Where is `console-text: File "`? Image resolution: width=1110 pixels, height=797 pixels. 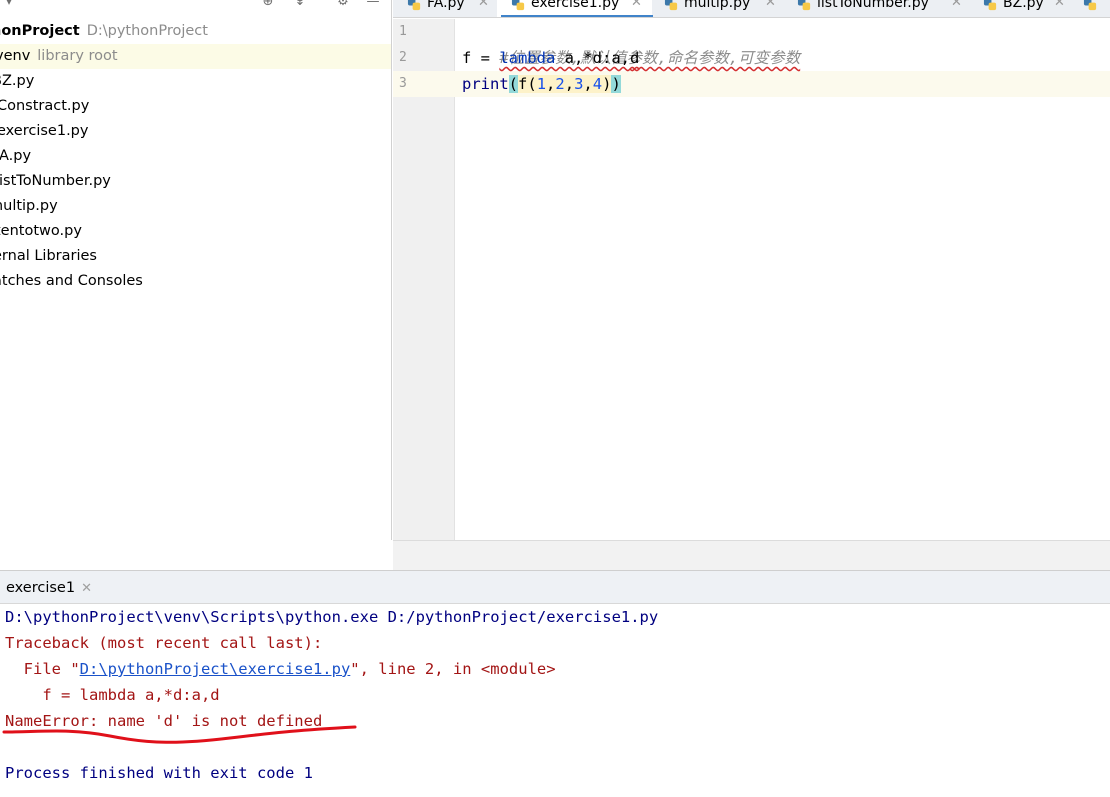
console-text: File " is located at coordinates (42, 669).